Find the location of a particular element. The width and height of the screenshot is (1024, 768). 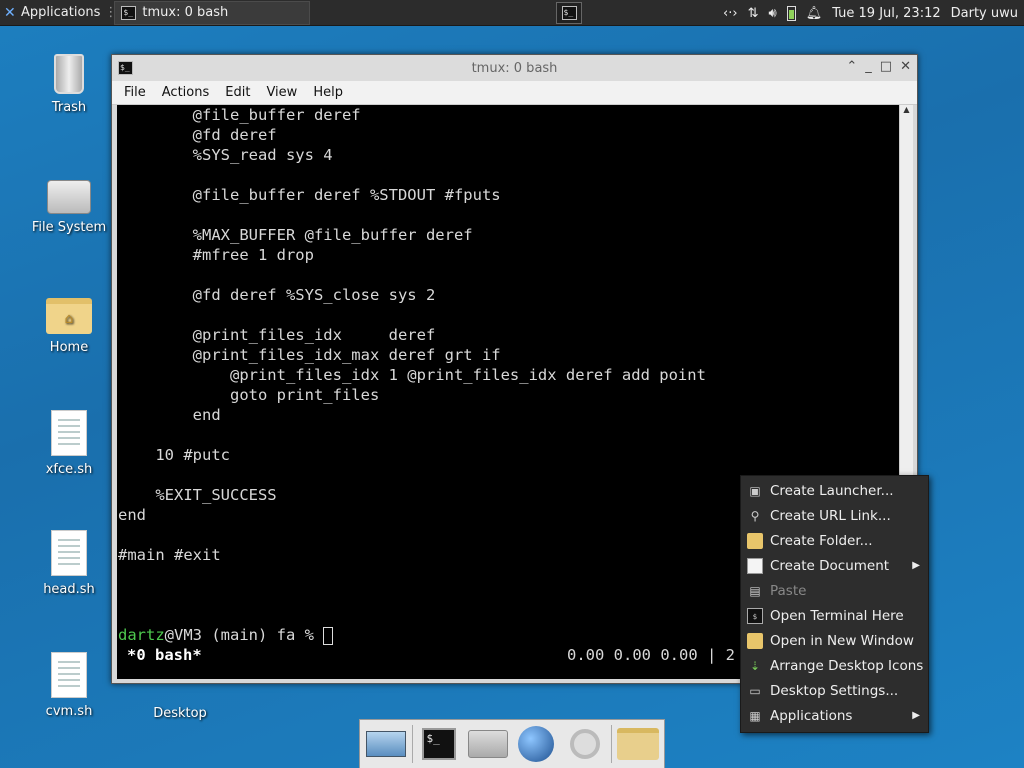

applications-label: Applications is located at coordinates (61, 12).